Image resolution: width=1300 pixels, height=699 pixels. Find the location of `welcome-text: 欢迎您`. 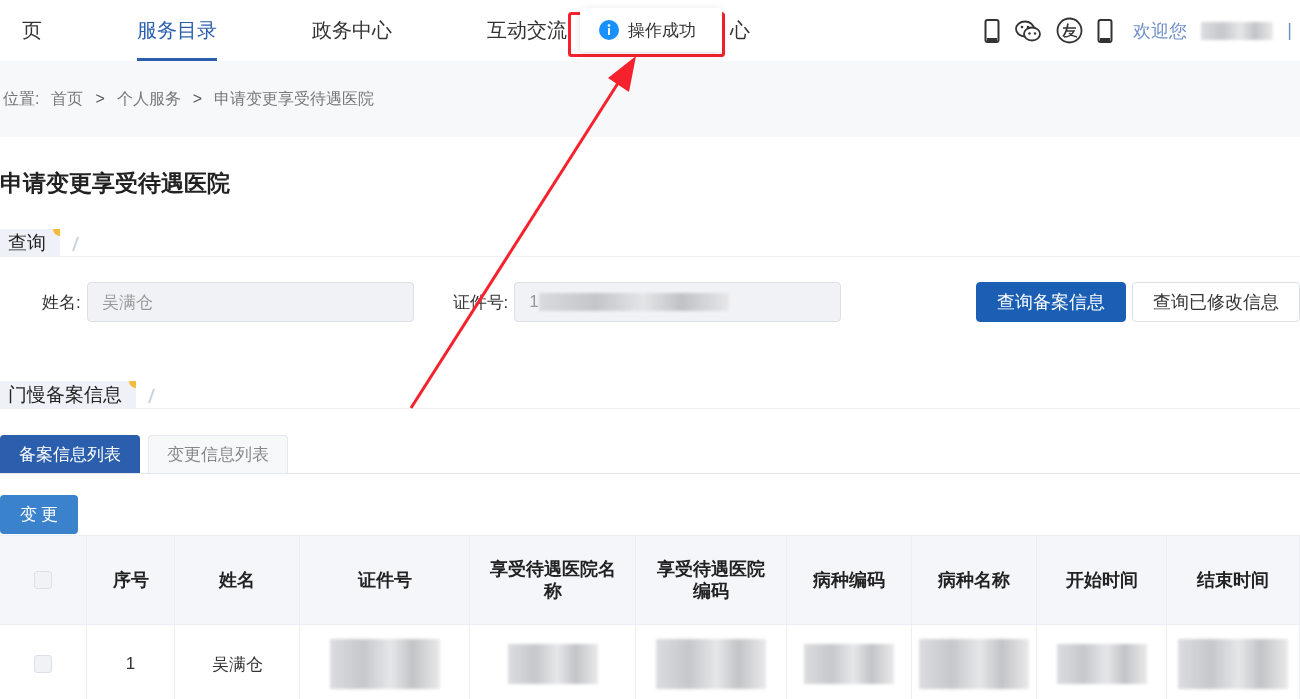

welcome-text: 欢迎您 is located at coordinates (1160, 31).